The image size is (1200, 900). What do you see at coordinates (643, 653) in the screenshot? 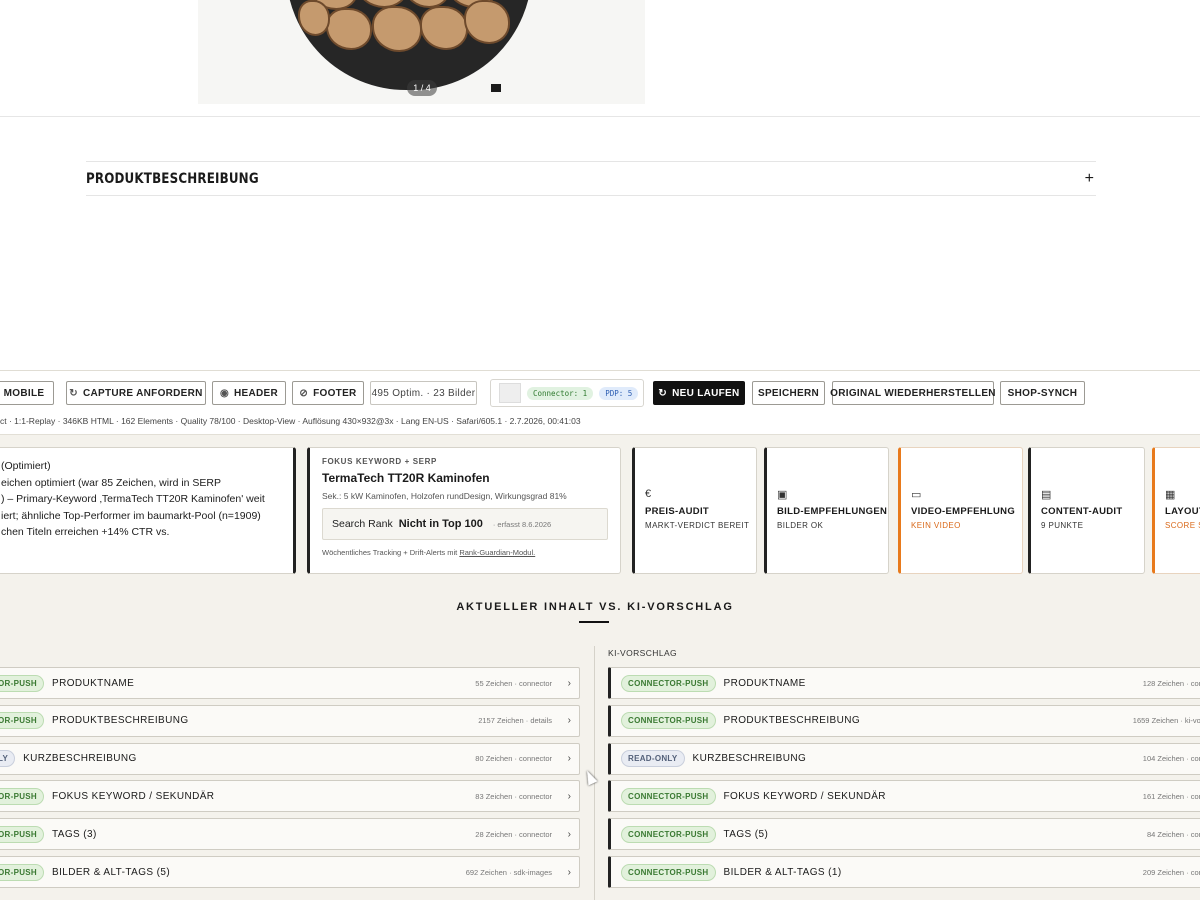
I see `ai-proposal-label: KI-VORSCHLAG` at bounding box center [643, 653].